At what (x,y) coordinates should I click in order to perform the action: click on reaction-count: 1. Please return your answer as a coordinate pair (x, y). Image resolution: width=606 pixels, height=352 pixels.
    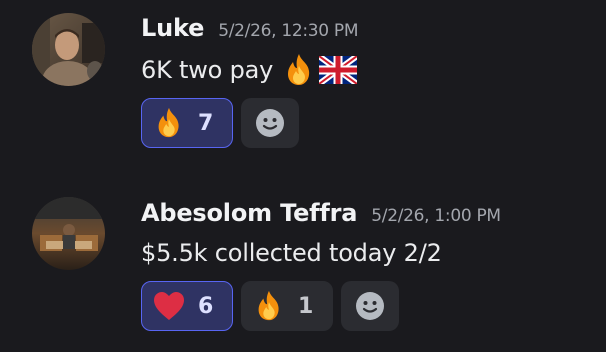
    Looking at the image, I should click on (306, 306).